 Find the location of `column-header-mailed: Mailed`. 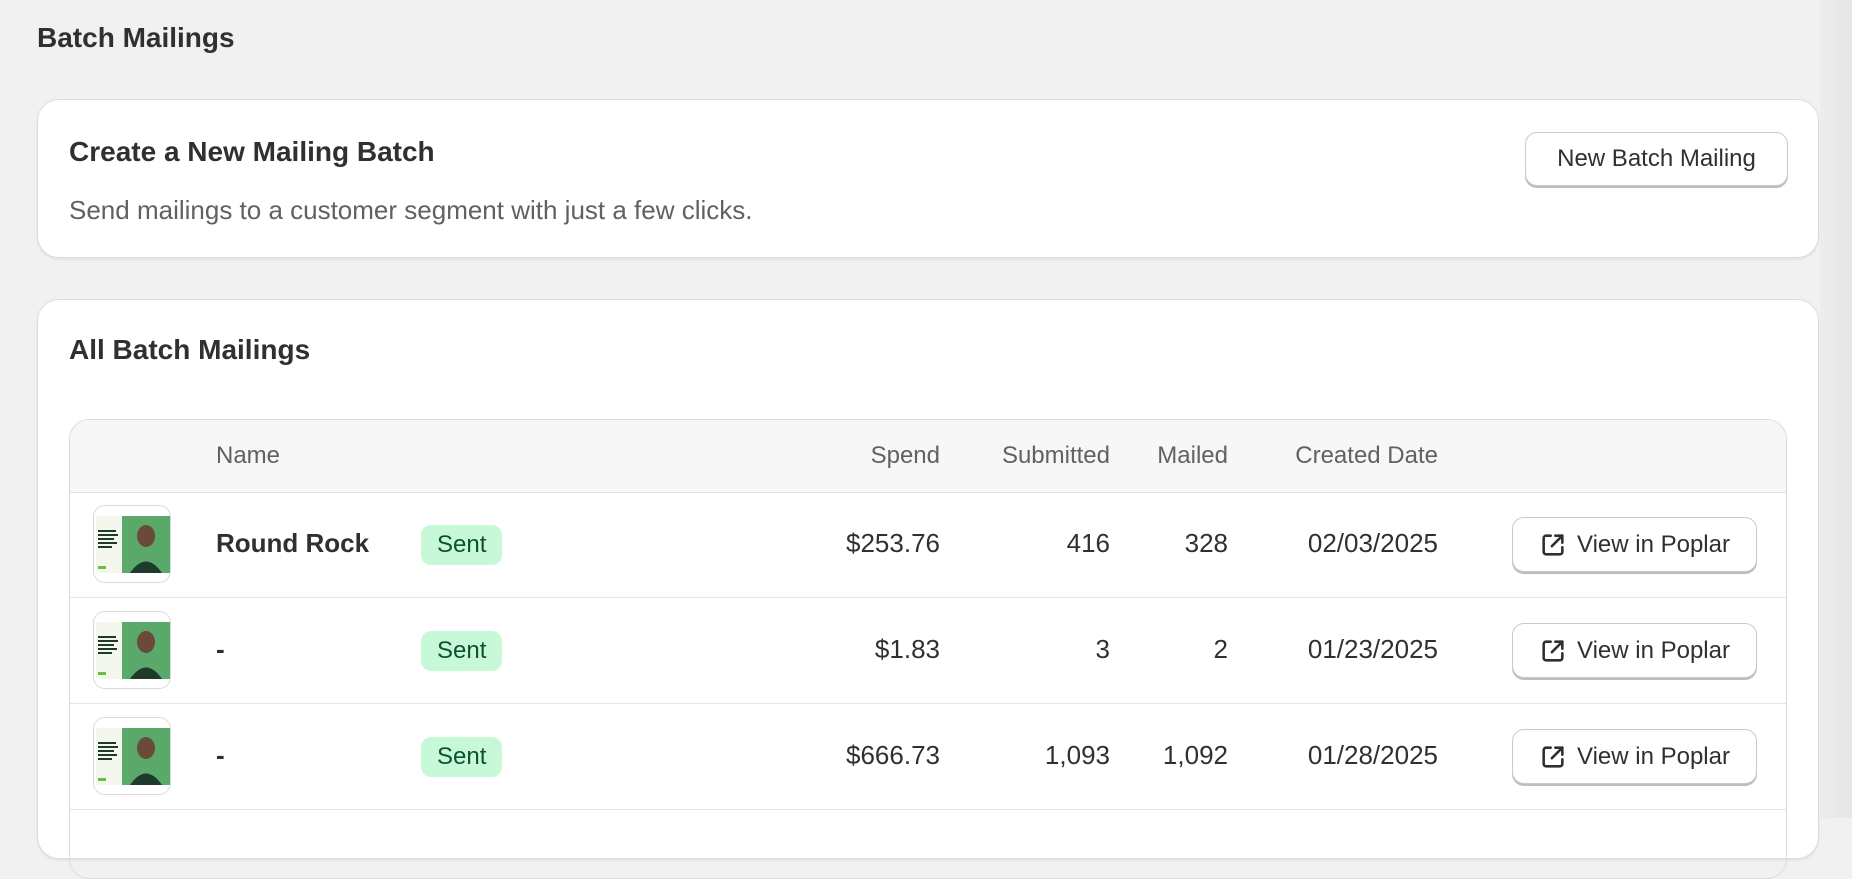

column-header-mailed: Mailed is located at coordinates (1192, 455).